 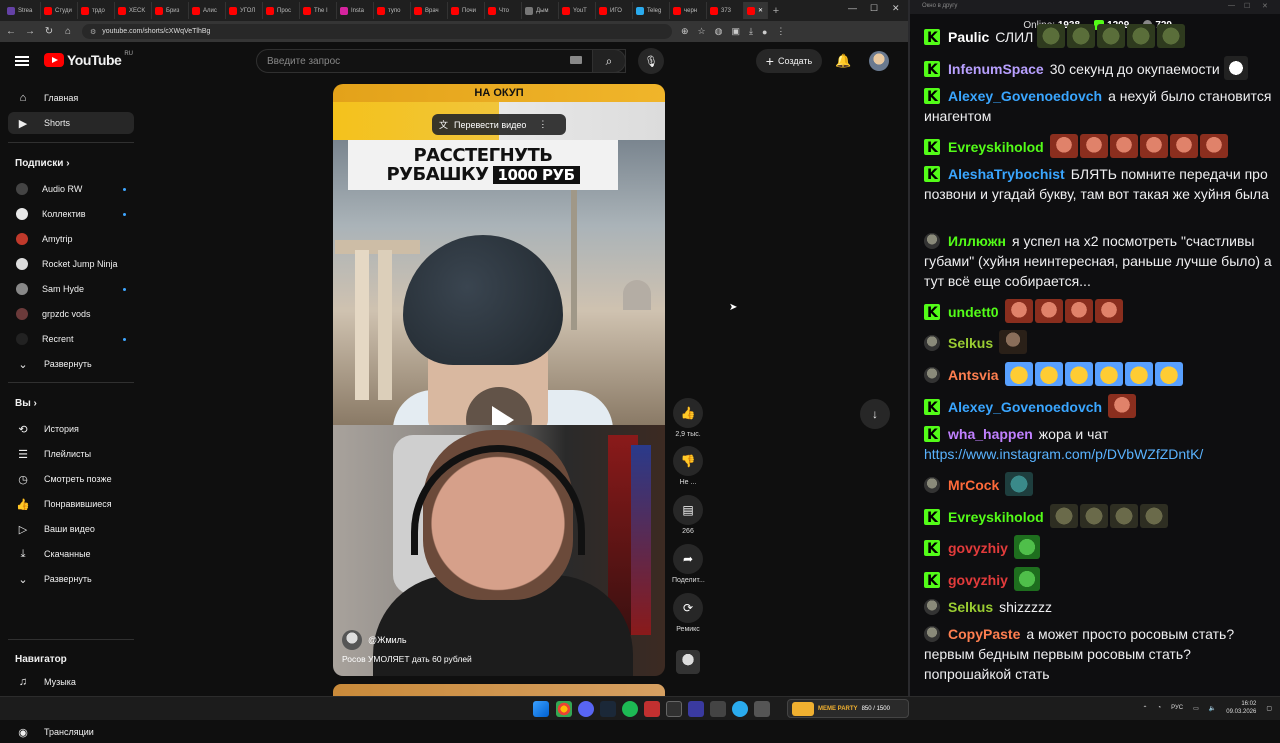 I want to click on chat-username: govyzhiy, so click(x=978, y=548).